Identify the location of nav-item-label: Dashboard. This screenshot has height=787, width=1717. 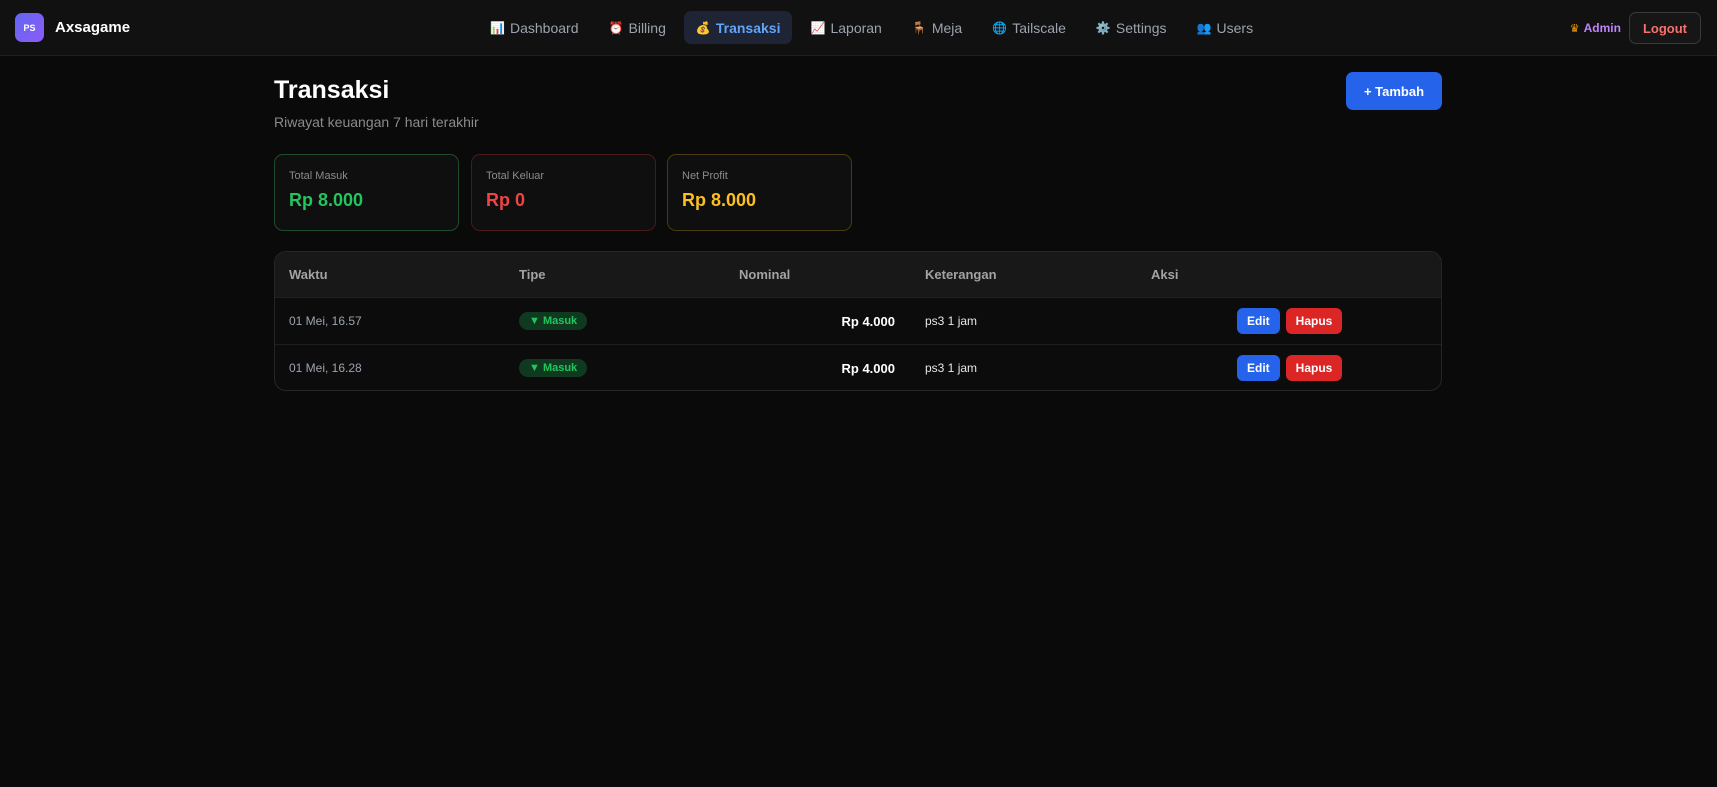
(544, 27).